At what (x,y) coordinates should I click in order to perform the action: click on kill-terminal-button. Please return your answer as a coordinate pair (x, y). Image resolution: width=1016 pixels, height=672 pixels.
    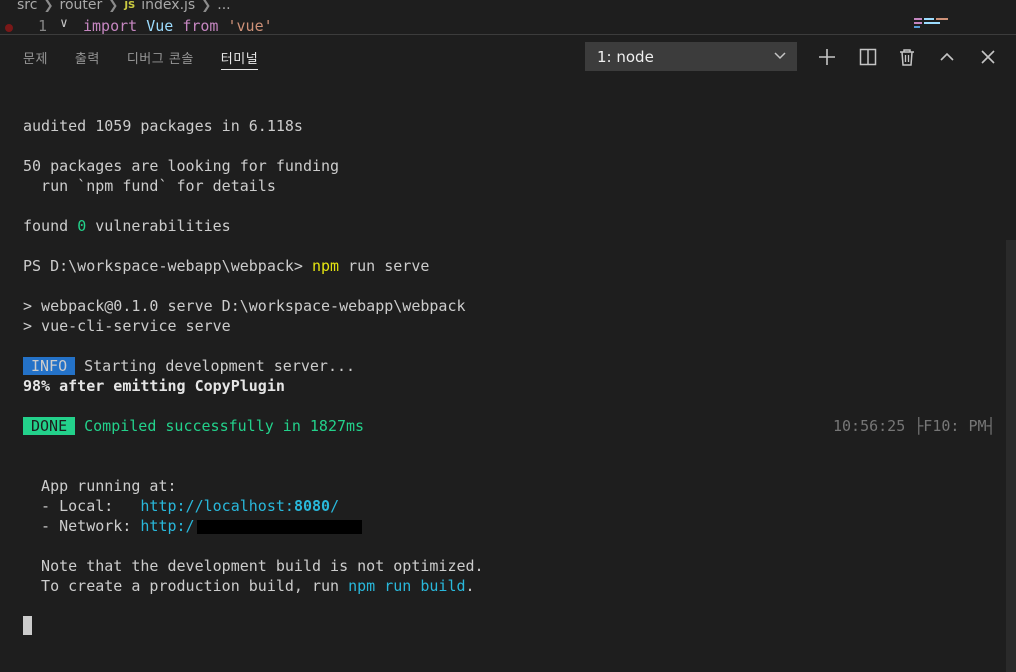
    Looking at the image, I should click on (907, 57).